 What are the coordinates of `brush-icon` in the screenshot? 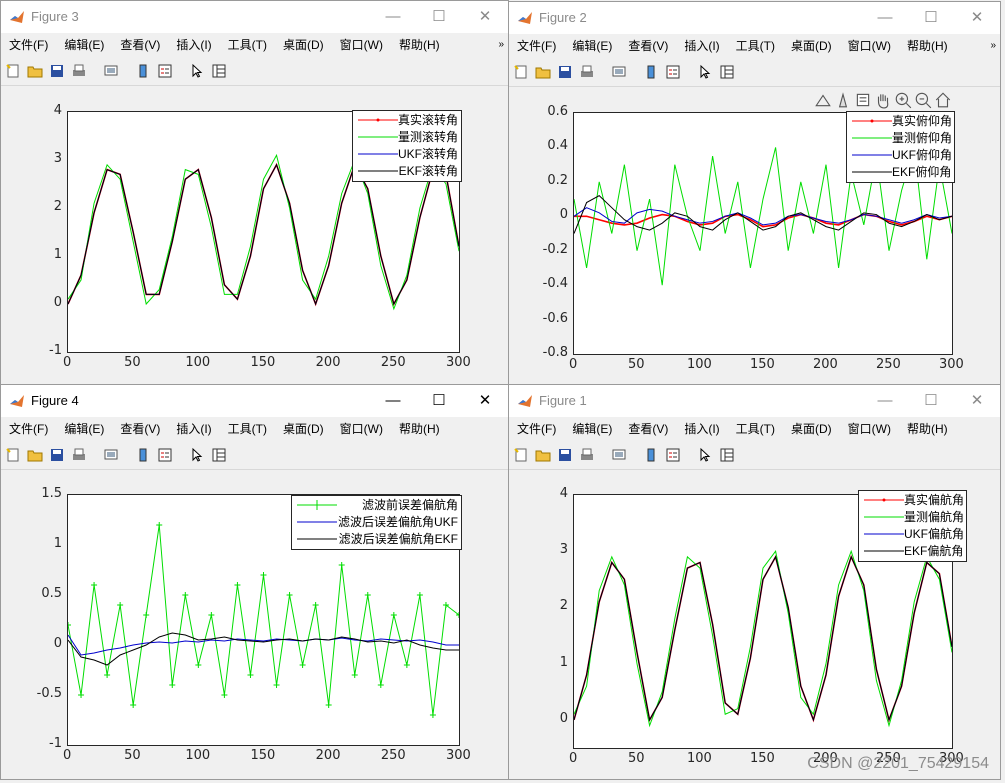 It's located at (843, 100).